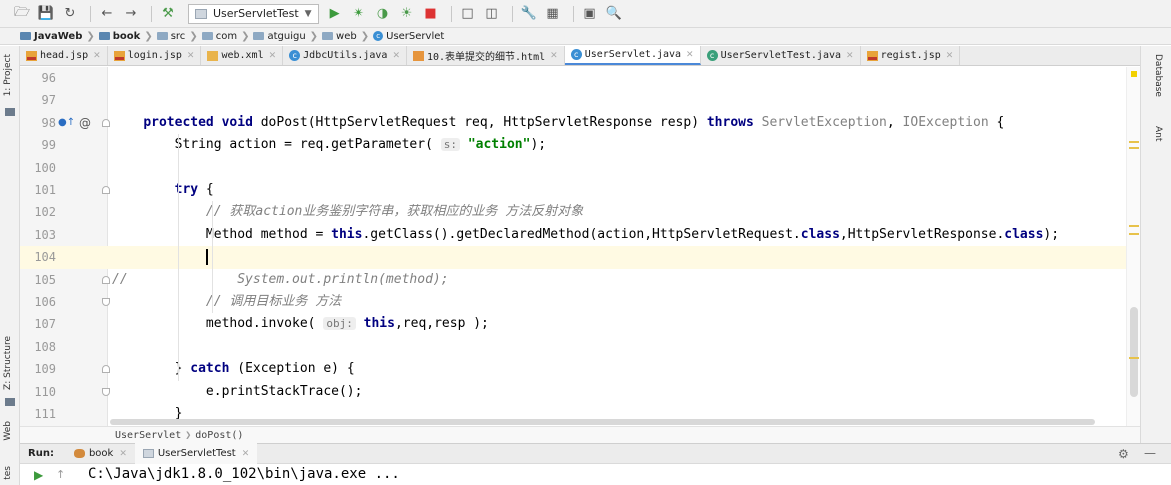 The width and height of the screenshot is (1171, 485). I want to click on editor-tab: login.jsp ✕, so click(155, 55).